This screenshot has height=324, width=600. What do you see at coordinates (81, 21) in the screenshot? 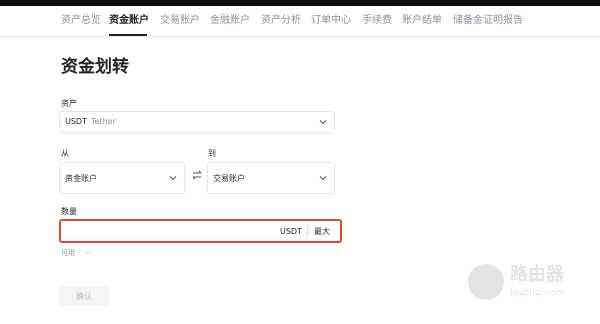
I see `tab-asset-overview: 资产总览` at bounding box center [81, 21].